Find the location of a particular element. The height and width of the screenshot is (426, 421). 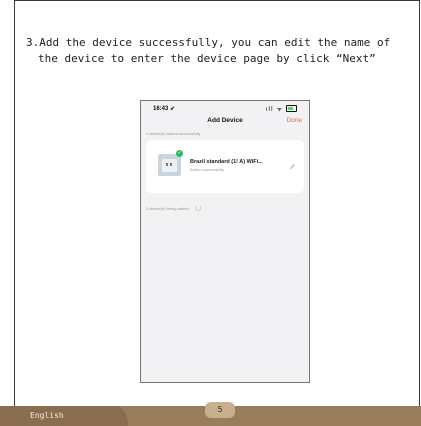

status-time: 16:43 ➶ is located at coordinates (164, 109).